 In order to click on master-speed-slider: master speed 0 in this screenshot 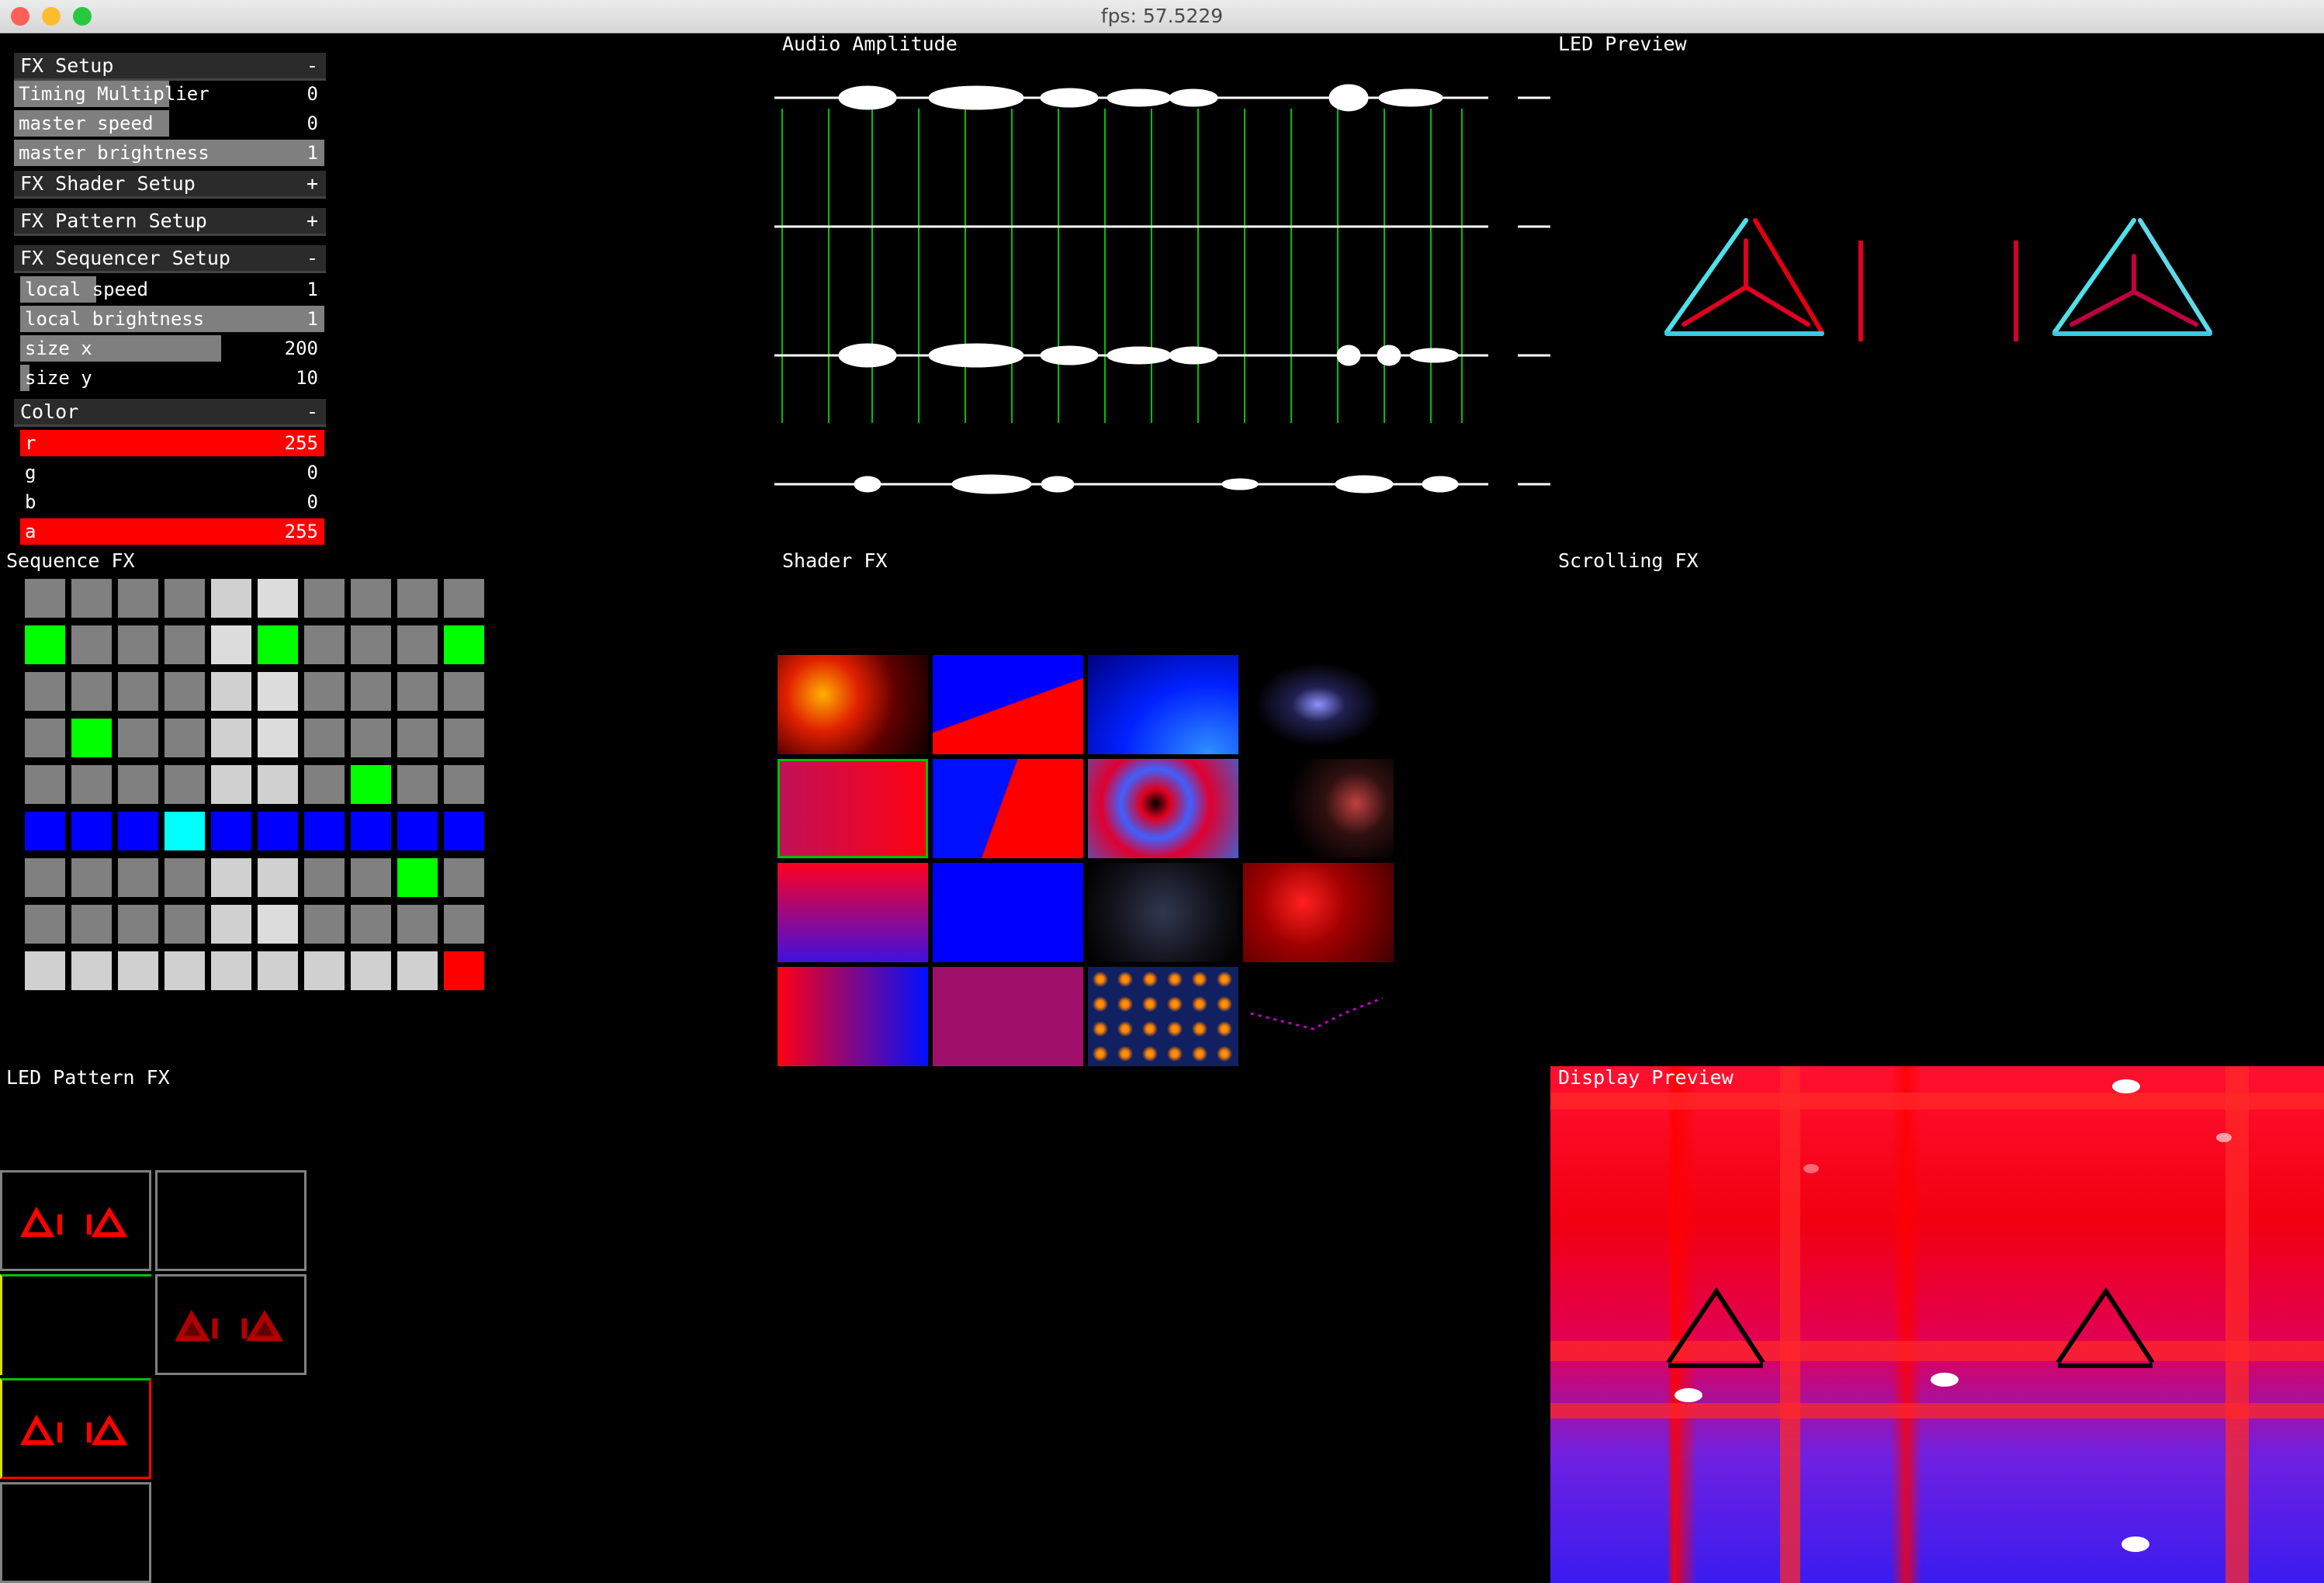, I will do `click(169, 123)`.